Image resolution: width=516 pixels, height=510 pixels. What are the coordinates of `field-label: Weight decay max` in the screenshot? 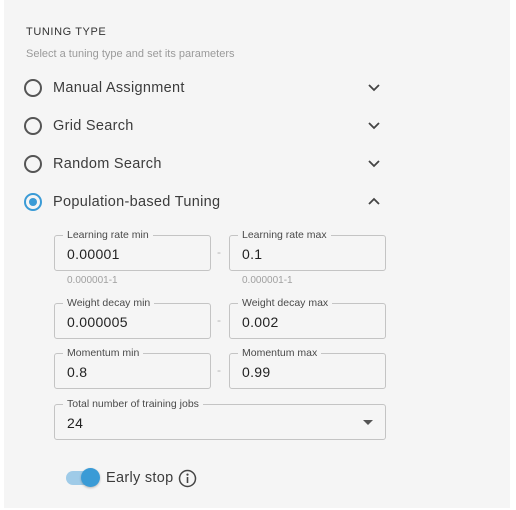 It's located at (285, 303).